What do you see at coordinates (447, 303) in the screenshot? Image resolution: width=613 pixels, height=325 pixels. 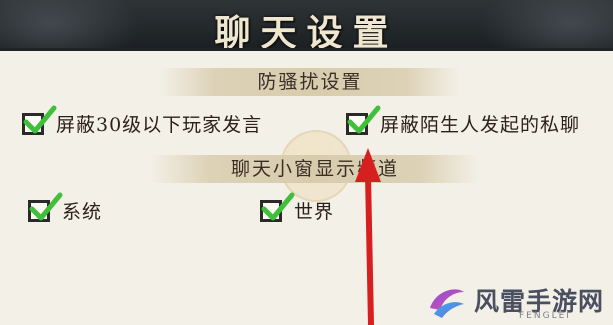 I see `fenglei-logo-icon` at bounding box center [447, 303].